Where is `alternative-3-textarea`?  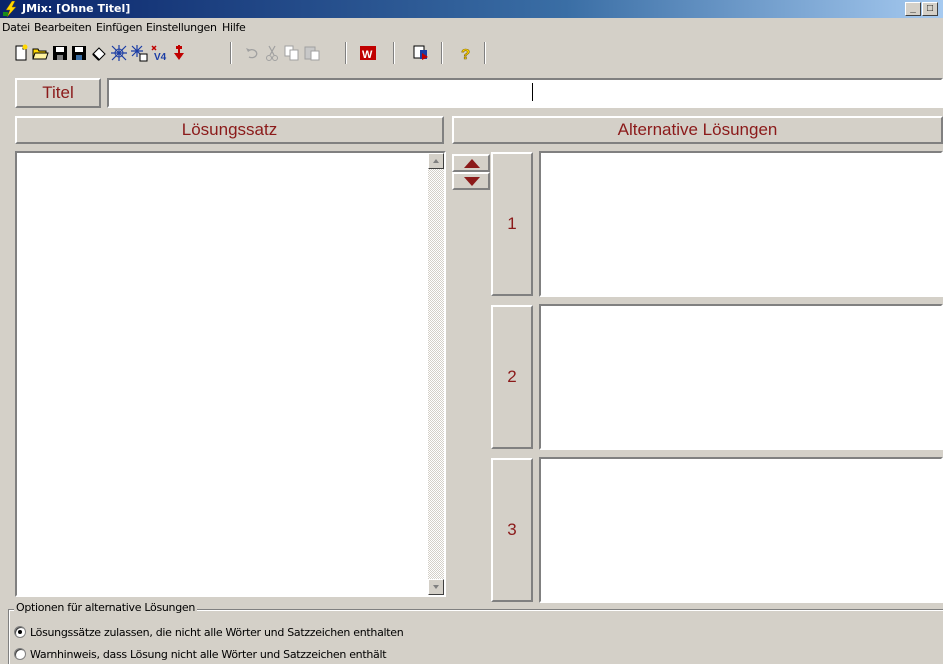 alternative-3-textarea is located at coordinates (741, 530).